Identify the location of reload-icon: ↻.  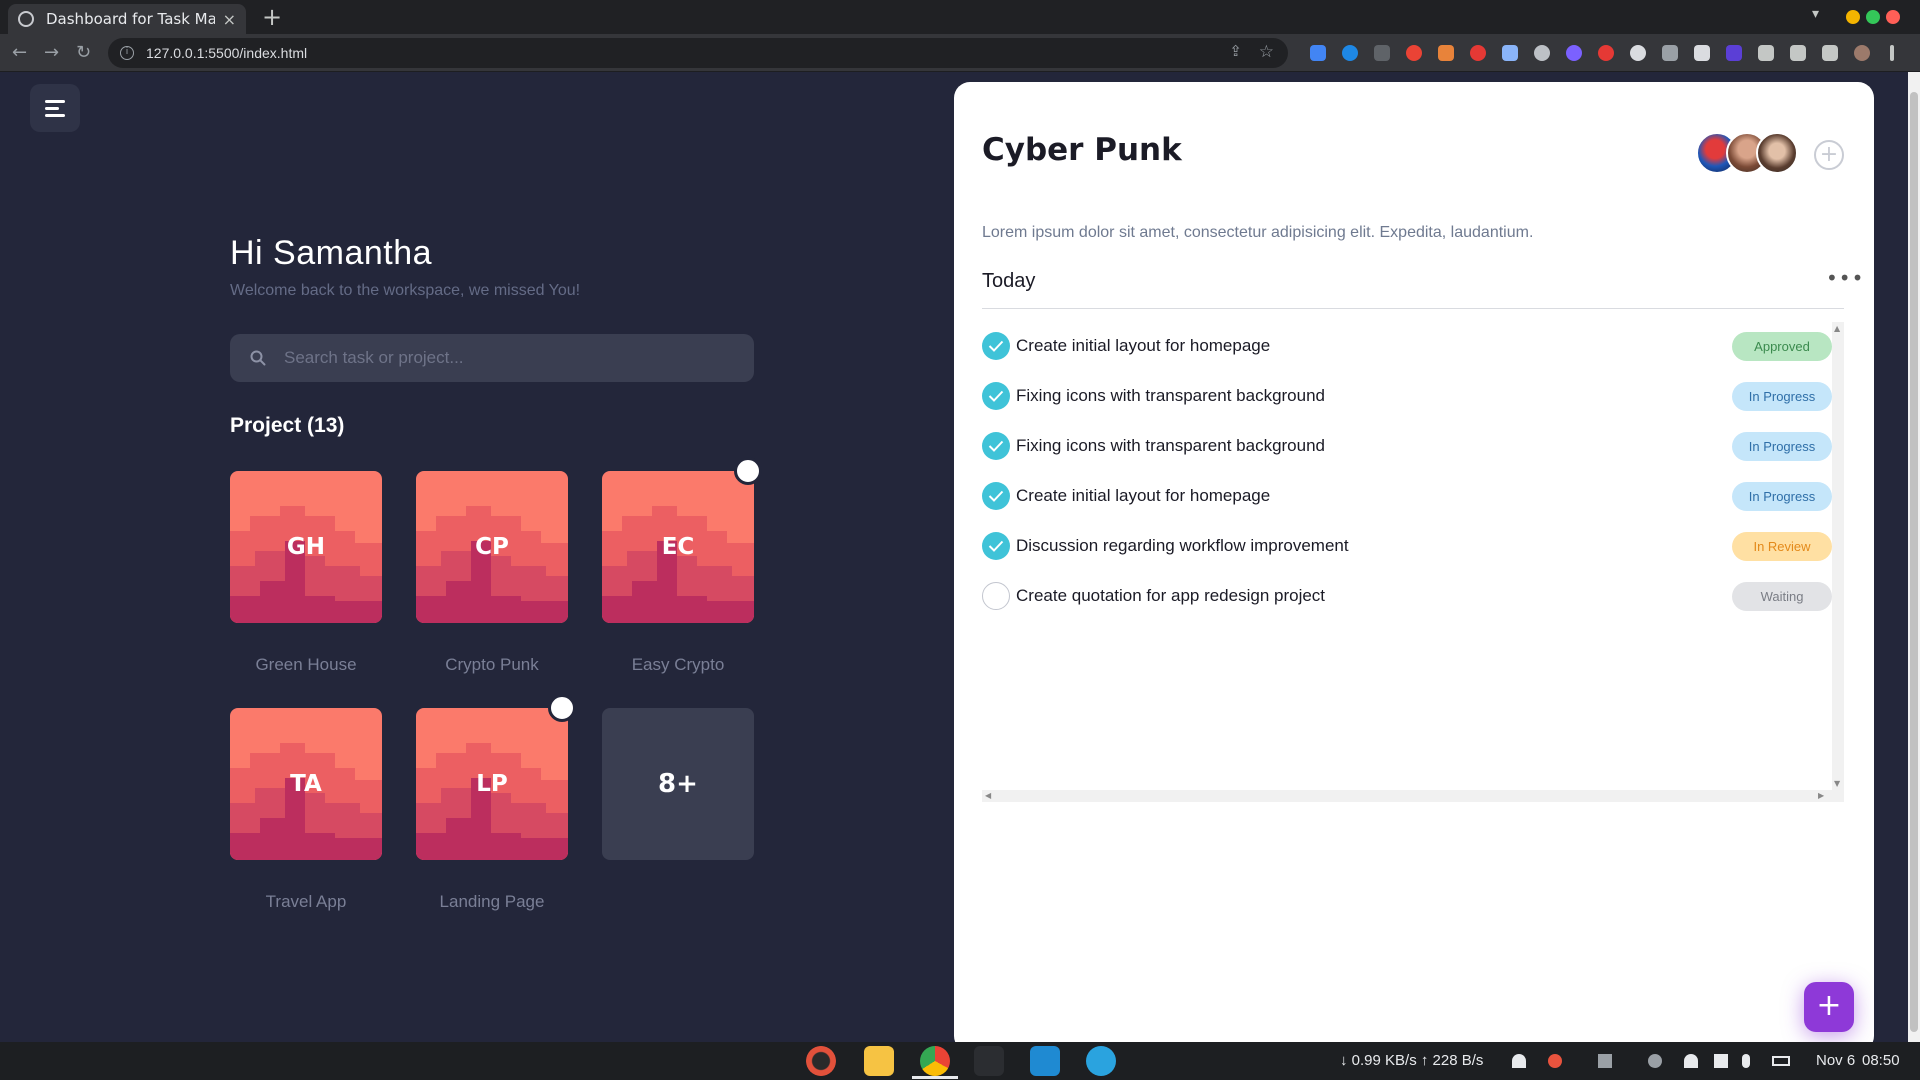
(83, 52).